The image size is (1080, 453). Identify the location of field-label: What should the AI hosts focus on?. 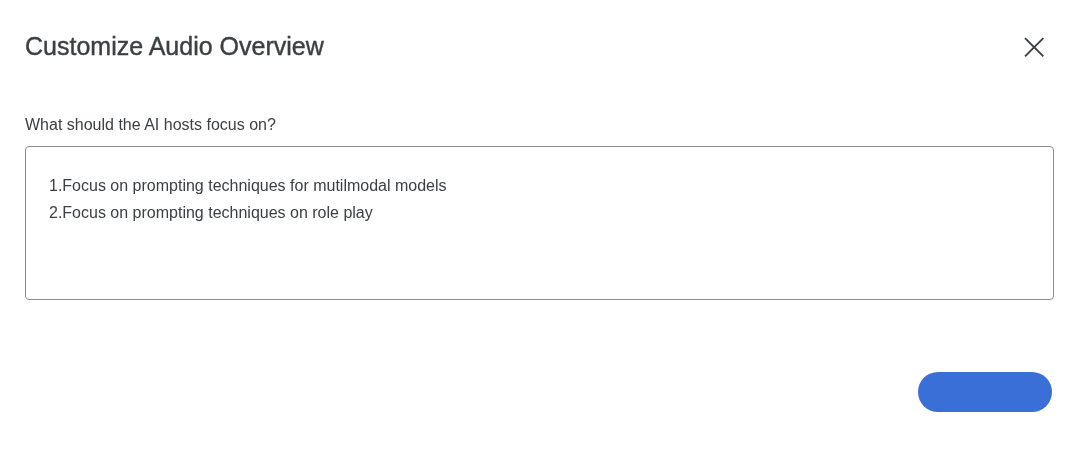
(151, 125).